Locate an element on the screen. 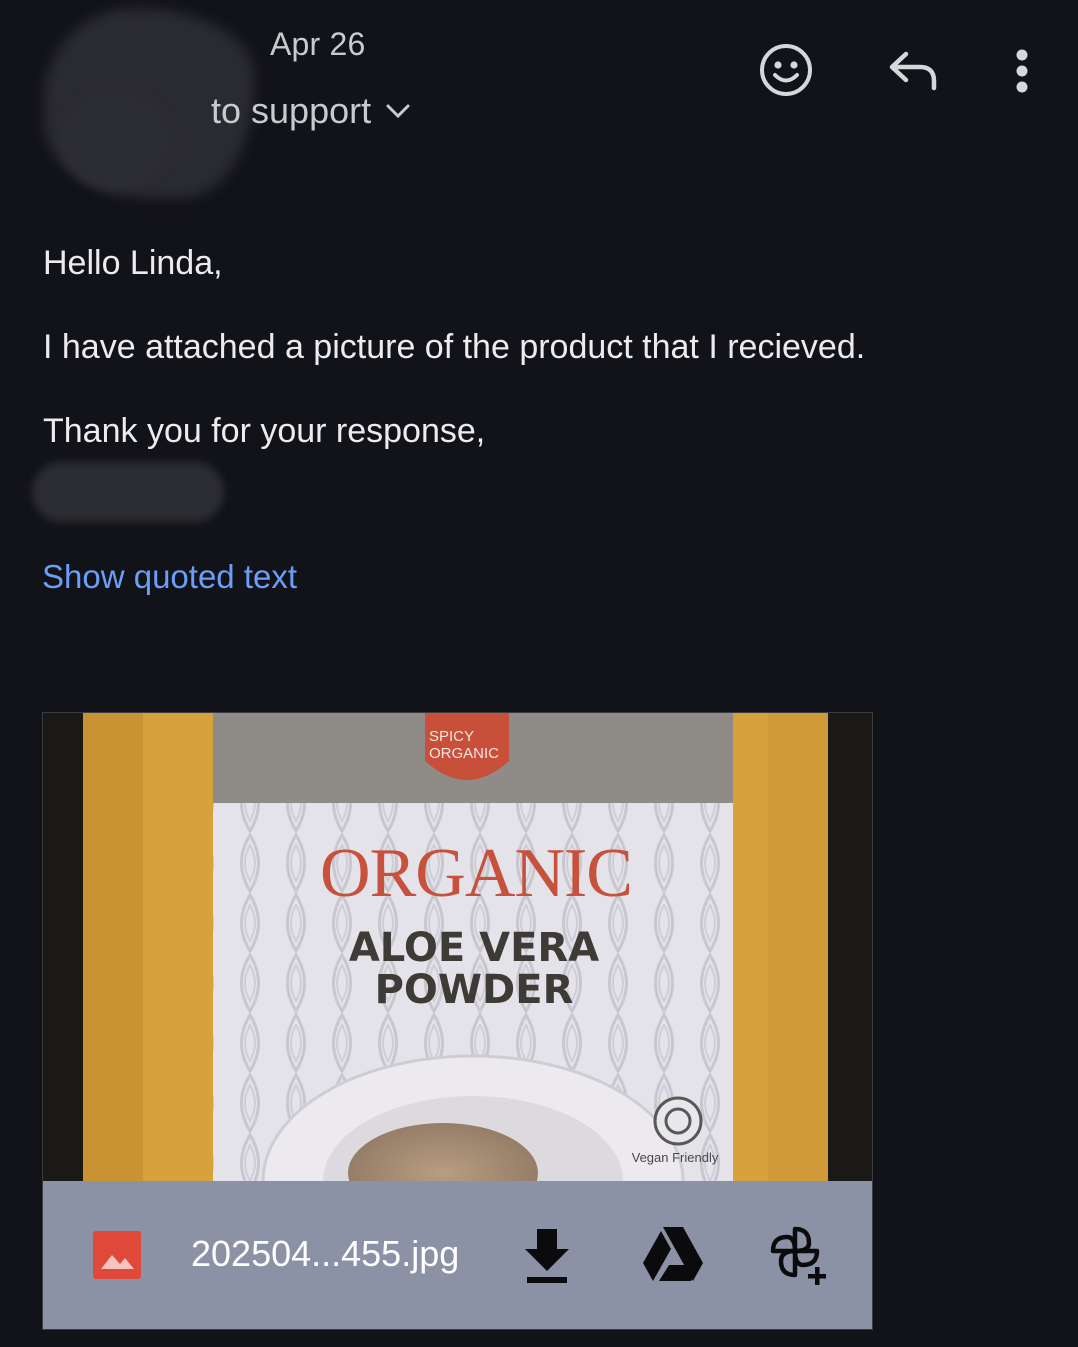 This screenshot has width=1078, height=1347. attachment-bar: 202504...455.jpg is located at coordinates (457, 1255).